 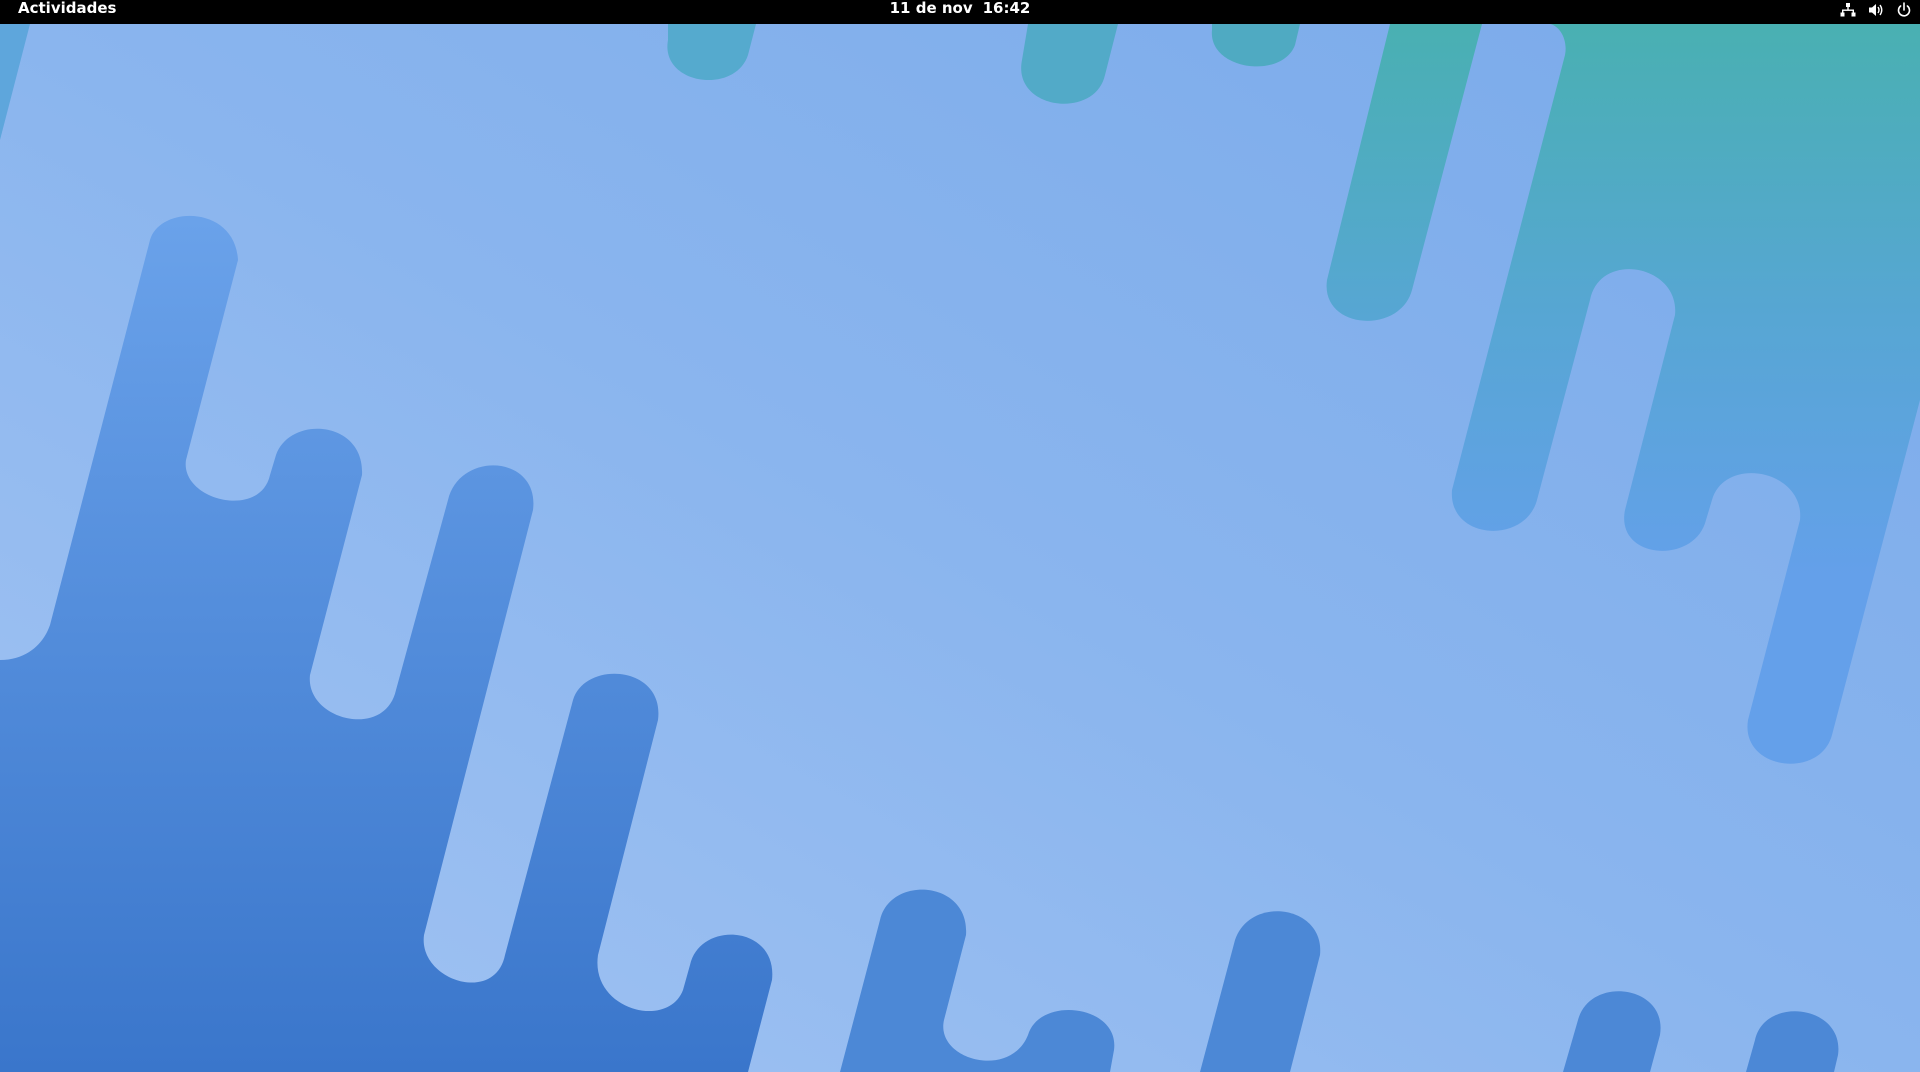 I want to click on system-status-menu, so click(x=1876, y=10).